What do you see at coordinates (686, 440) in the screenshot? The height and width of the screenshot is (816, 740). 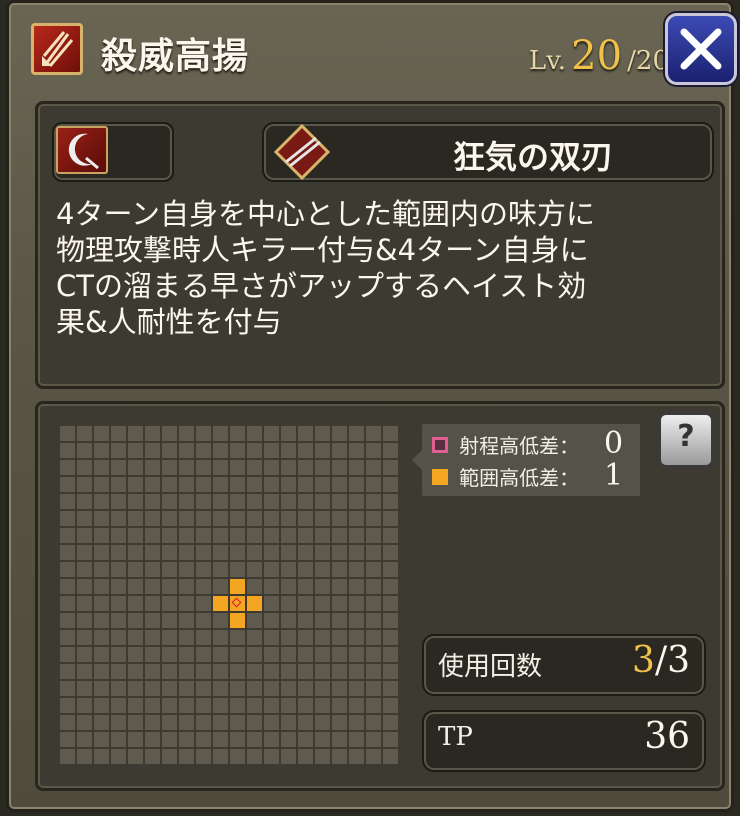 I see `help-button: ?` at bounding box center [686, 440].